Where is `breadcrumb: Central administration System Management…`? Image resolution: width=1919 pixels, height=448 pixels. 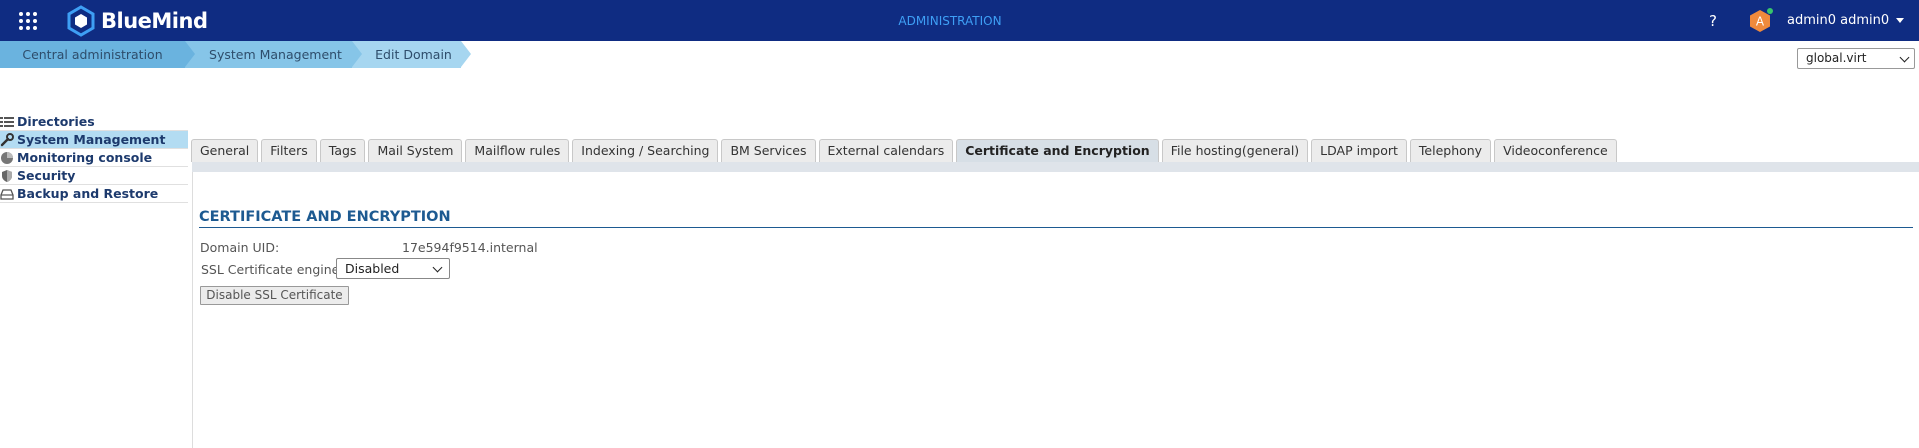
breadcrumb: Central administration System Management… is located at coordinates (235, 54).